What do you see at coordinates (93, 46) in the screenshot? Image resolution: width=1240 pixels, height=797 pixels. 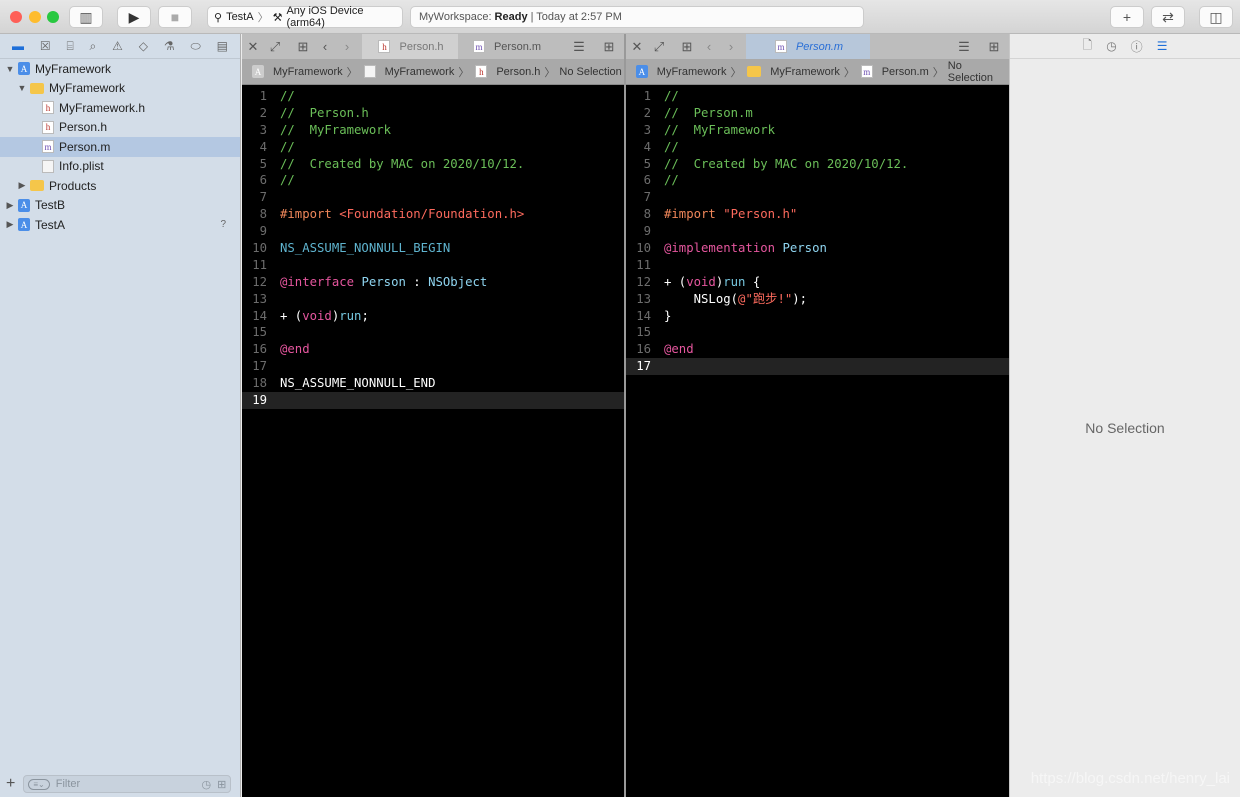 I see `search-icon: ⌕` at bounding box center [93, 46].